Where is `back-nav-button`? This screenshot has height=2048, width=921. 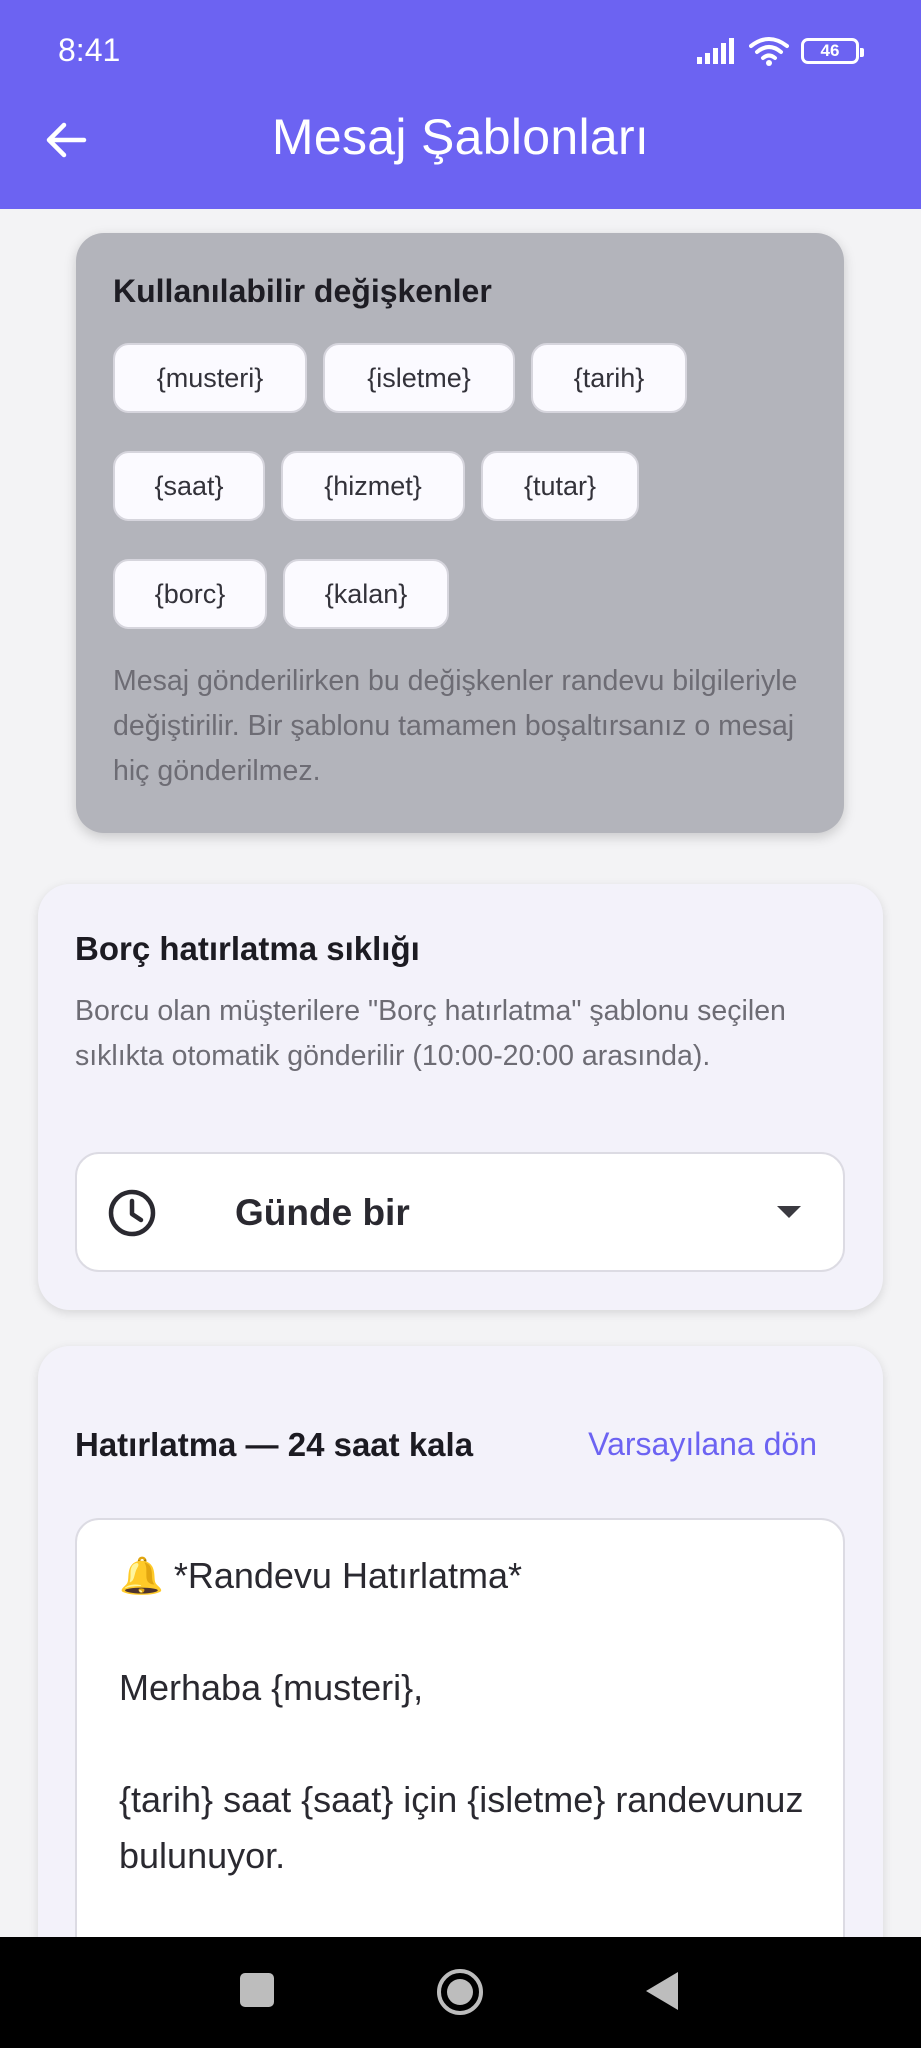 back-nav-button is located at coordinates (662, 1991).